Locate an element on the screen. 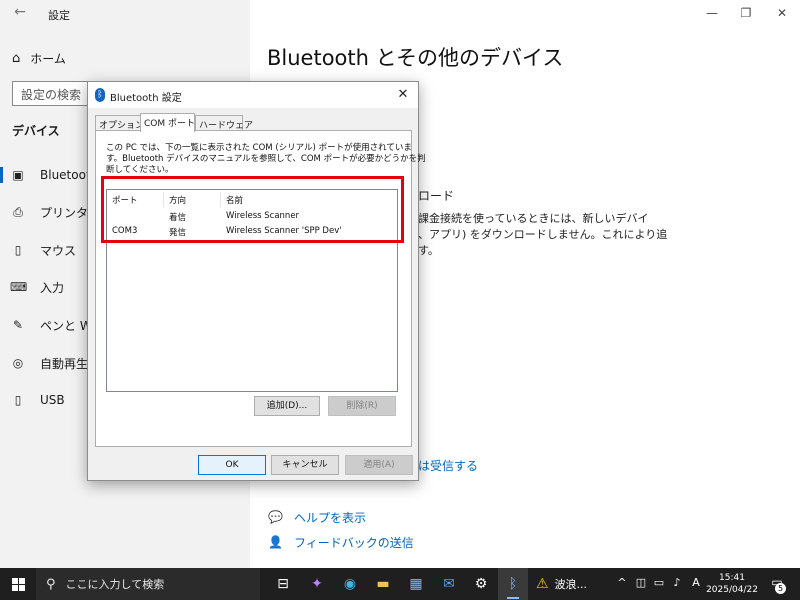  ok-button: OK is located at coordinates (232, 465).